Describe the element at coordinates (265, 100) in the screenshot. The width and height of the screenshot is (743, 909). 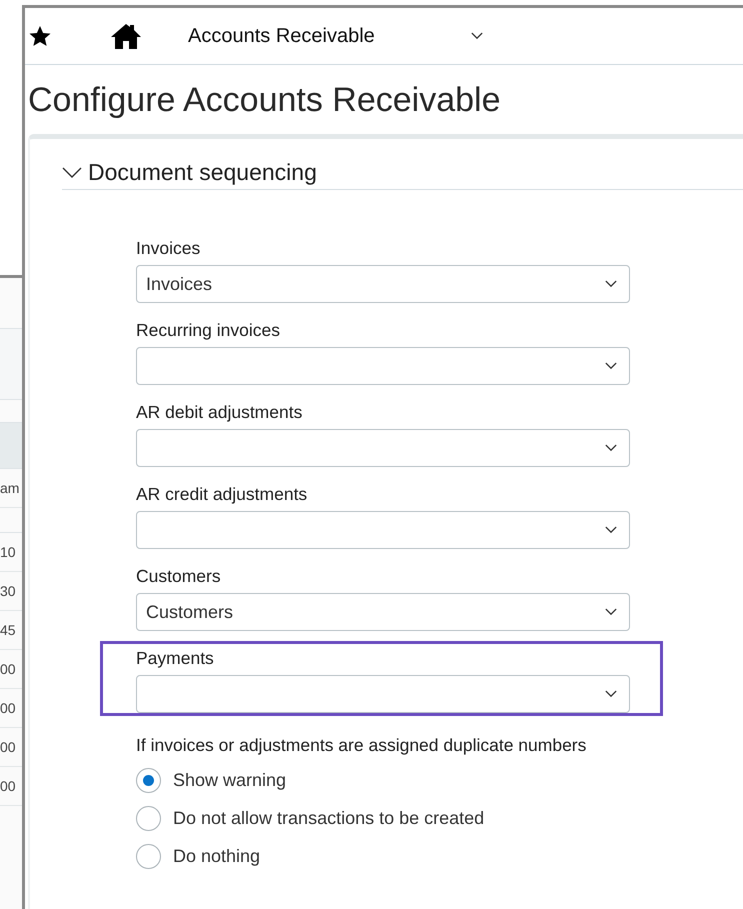
I see `page-title: Configure Accounts Receivable` at that location.